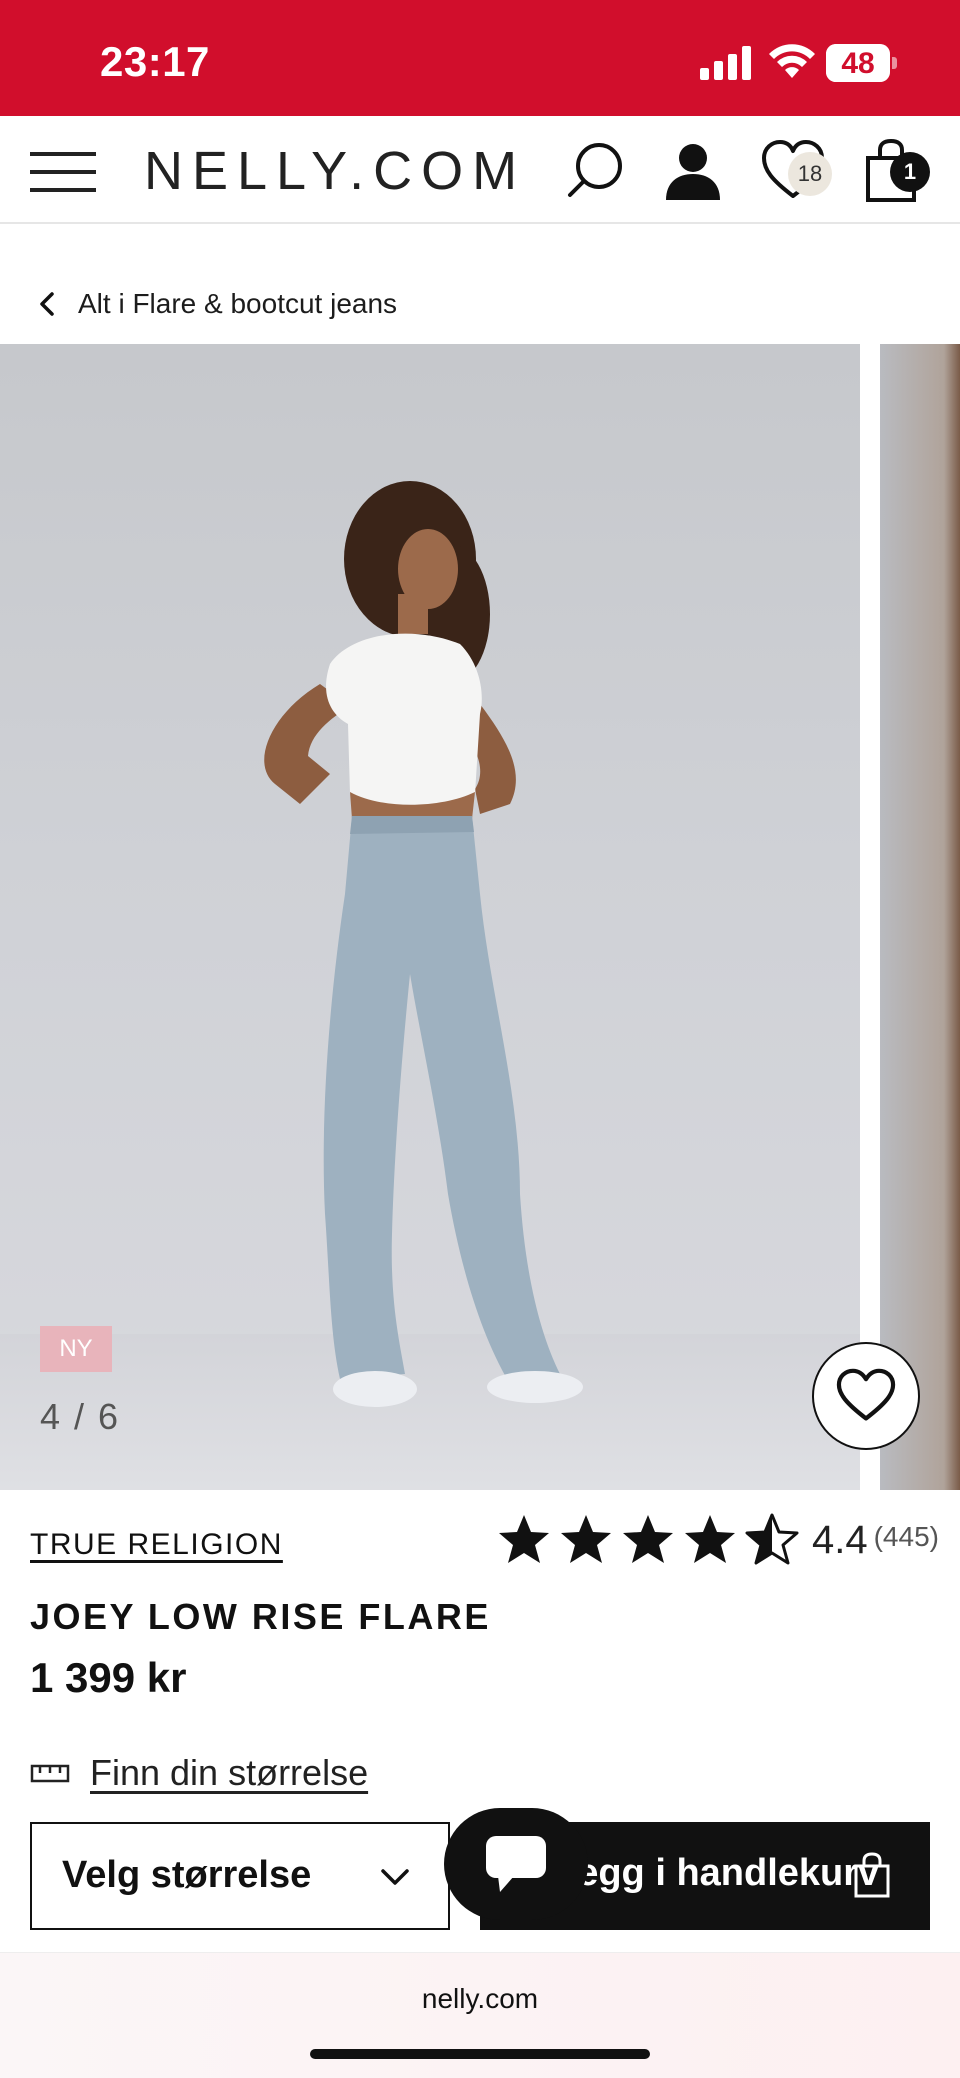  Describe the element at coordinates (693, 171) in the screenshot. I see `account-icon` at that location.